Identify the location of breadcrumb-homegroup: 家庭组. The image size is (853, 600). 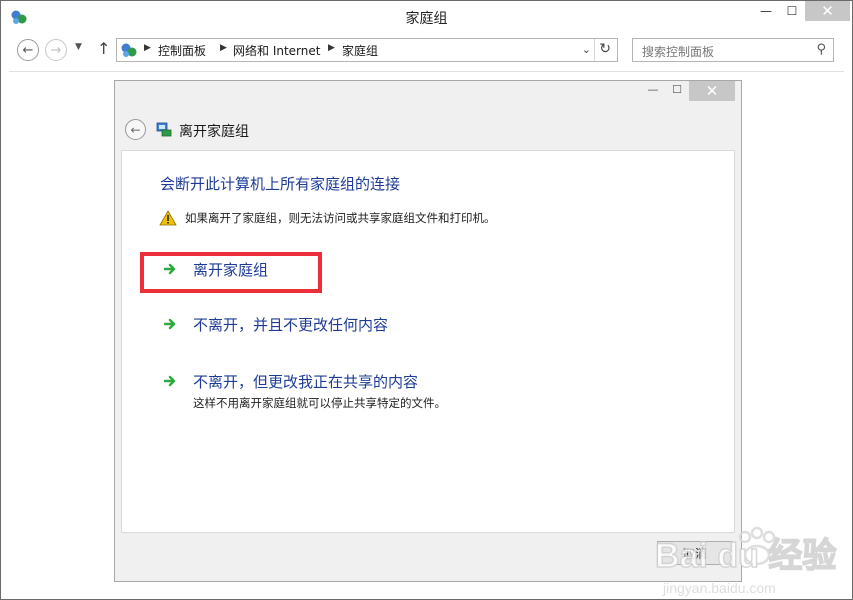
(360, 50).